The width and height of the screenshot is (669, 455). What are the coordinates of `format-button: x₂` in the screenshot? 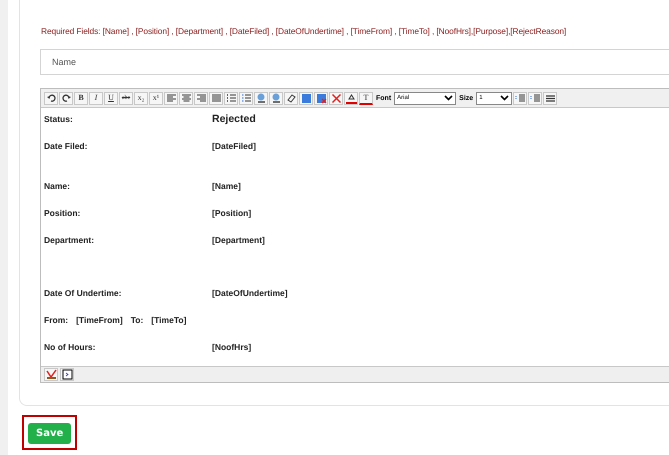 It's located at (141, 98).